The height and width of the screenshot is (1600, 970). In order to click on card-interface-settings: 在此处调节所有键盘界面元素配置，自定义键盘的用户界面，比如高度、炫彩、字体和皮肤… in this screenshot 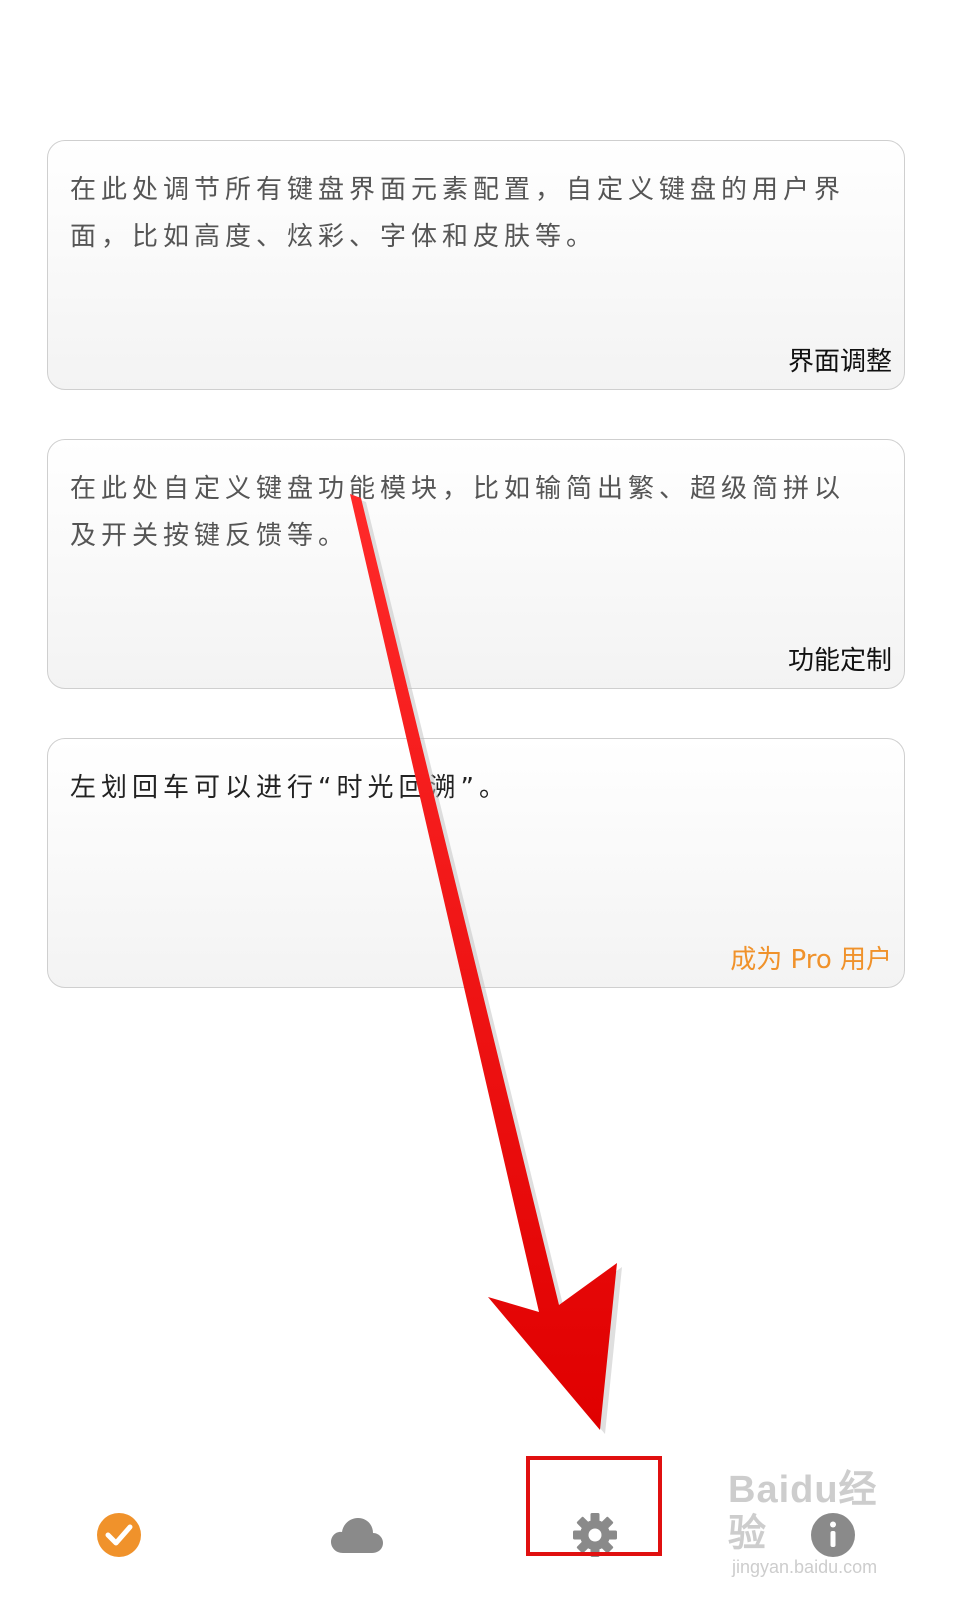, I will do `click(476, 265)`.